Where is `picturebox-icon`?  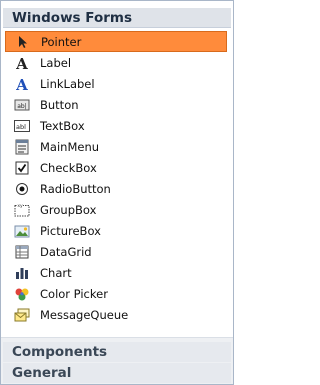 picturebox-icon is located at coordinates (22, 231).